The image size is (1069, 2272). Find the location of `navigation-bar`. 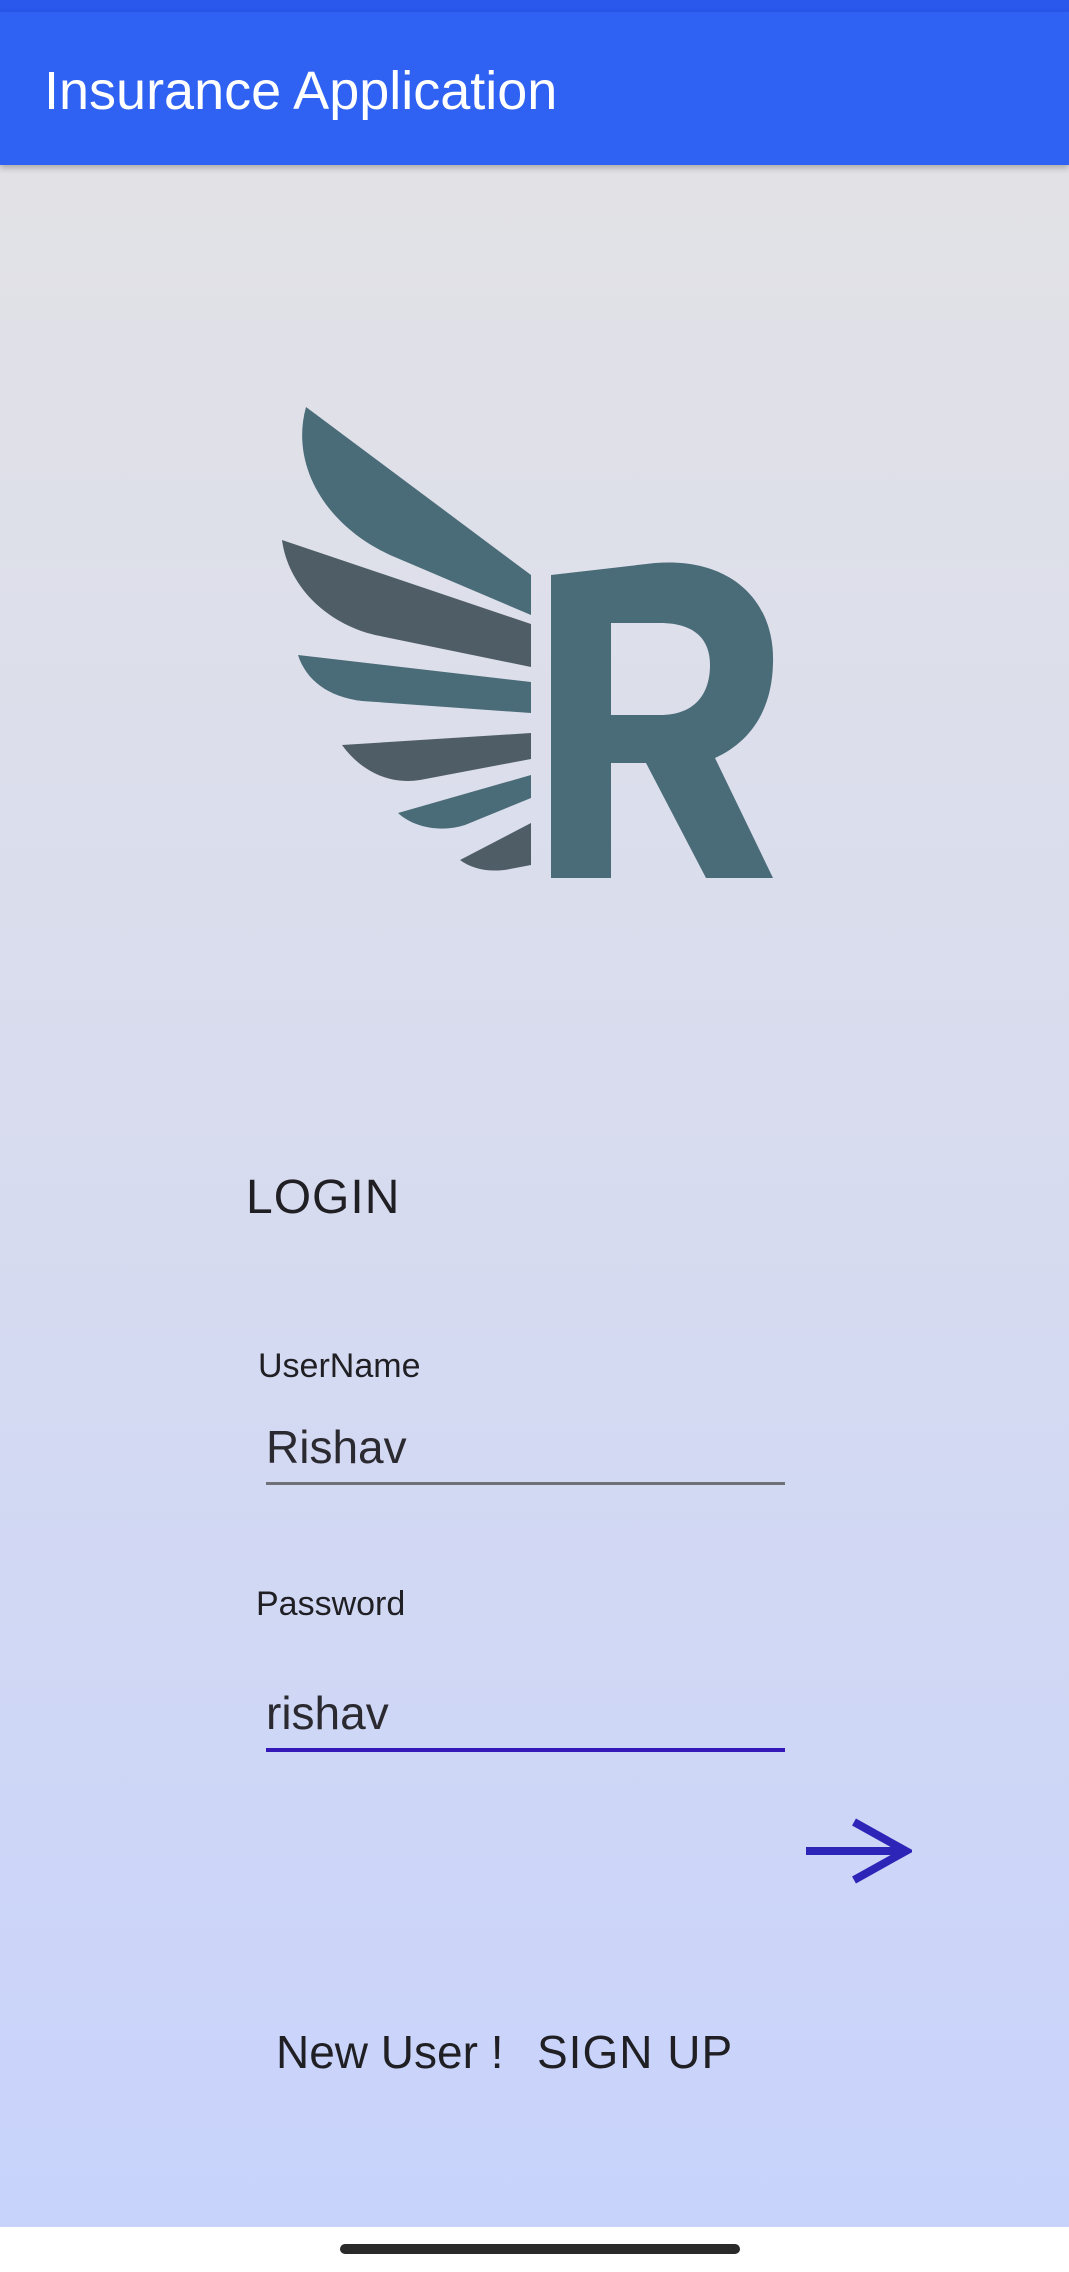

navigation-bar is located at coordinates (534, 2249).